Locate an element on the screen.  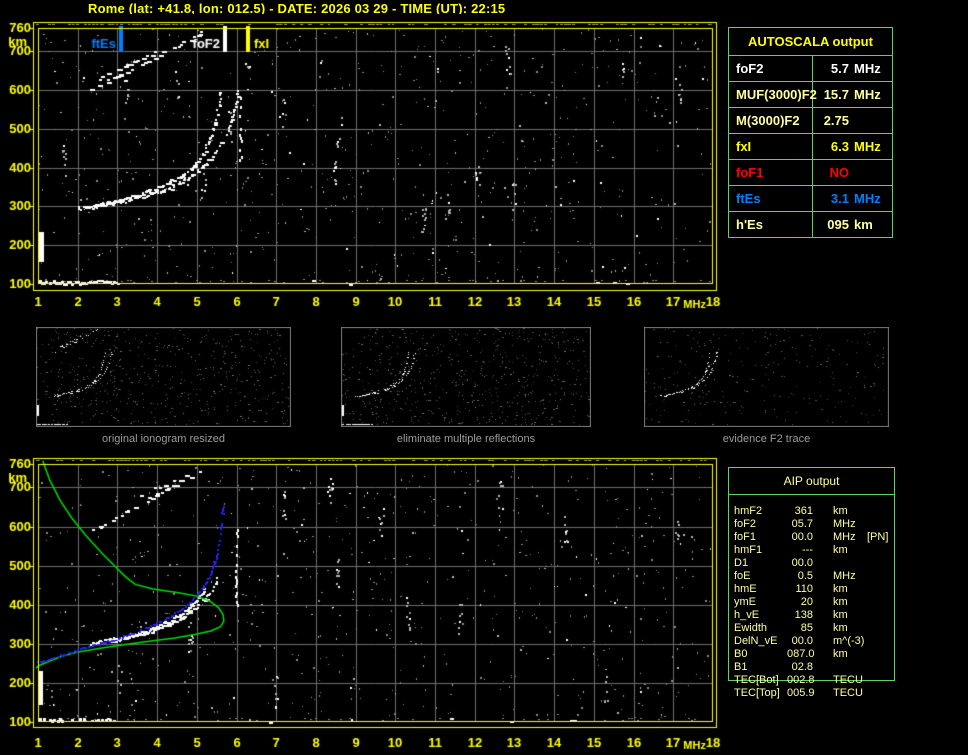
aip-row-foE: foE 0.5 MHz is located at coordinates (795, 576).